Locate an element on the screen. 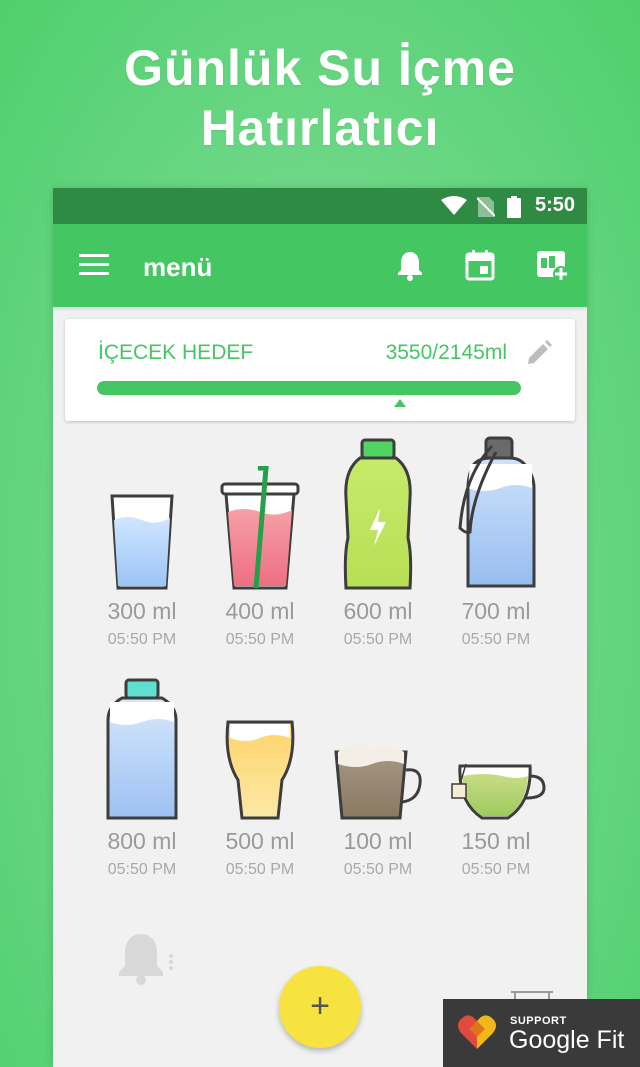 Image resolution: width=640 pixels, height=1067 pixels. goal-value: 3550/2145ml is located at coordinates (446, 352).